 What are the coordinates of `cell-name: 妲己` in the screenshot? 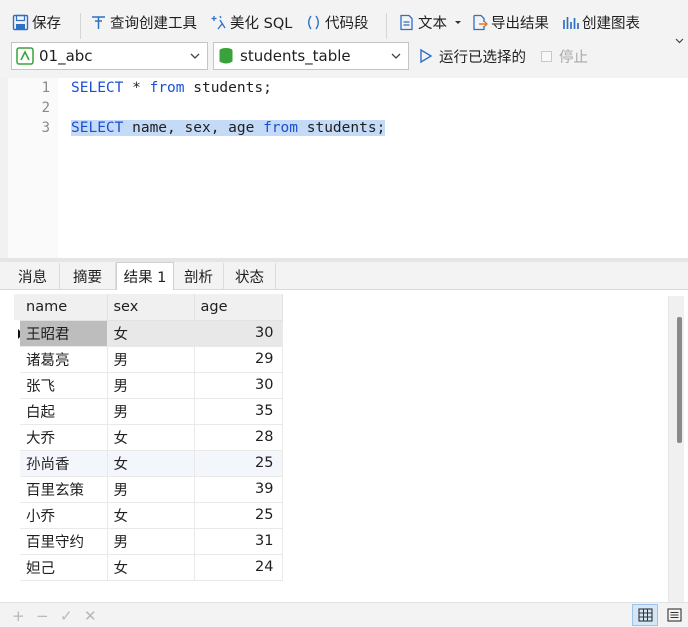 It's located at (64, 567).